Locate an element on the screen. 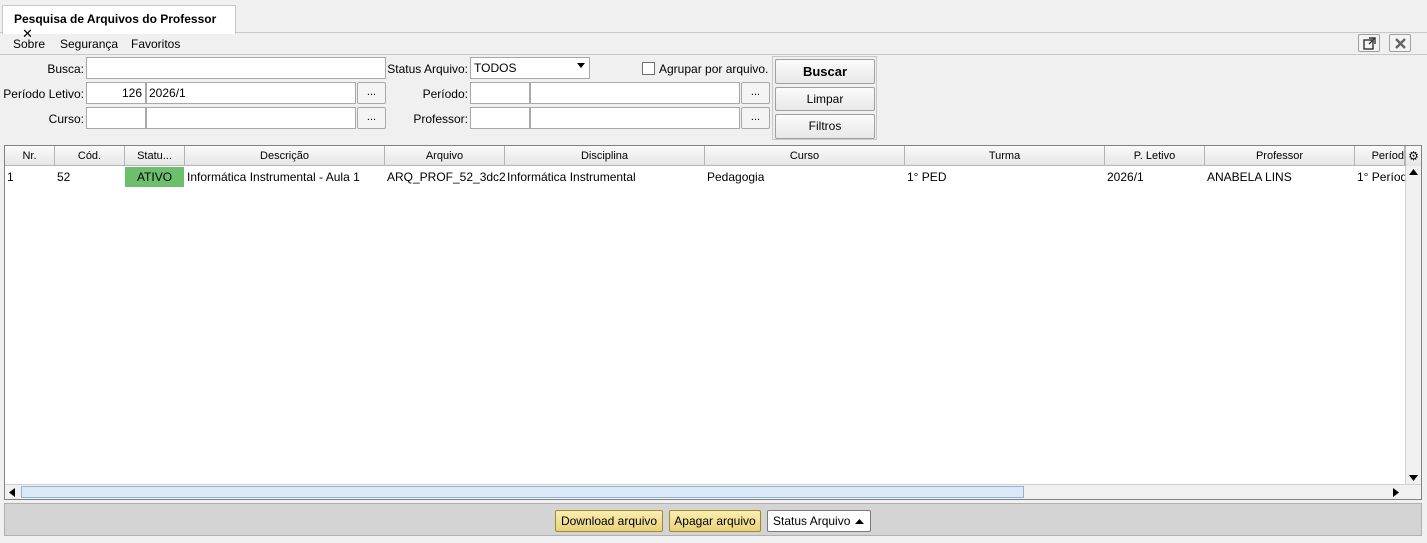  table-row-cell-p-letivo: 2026/1 is located at coordinates (1155, 177).